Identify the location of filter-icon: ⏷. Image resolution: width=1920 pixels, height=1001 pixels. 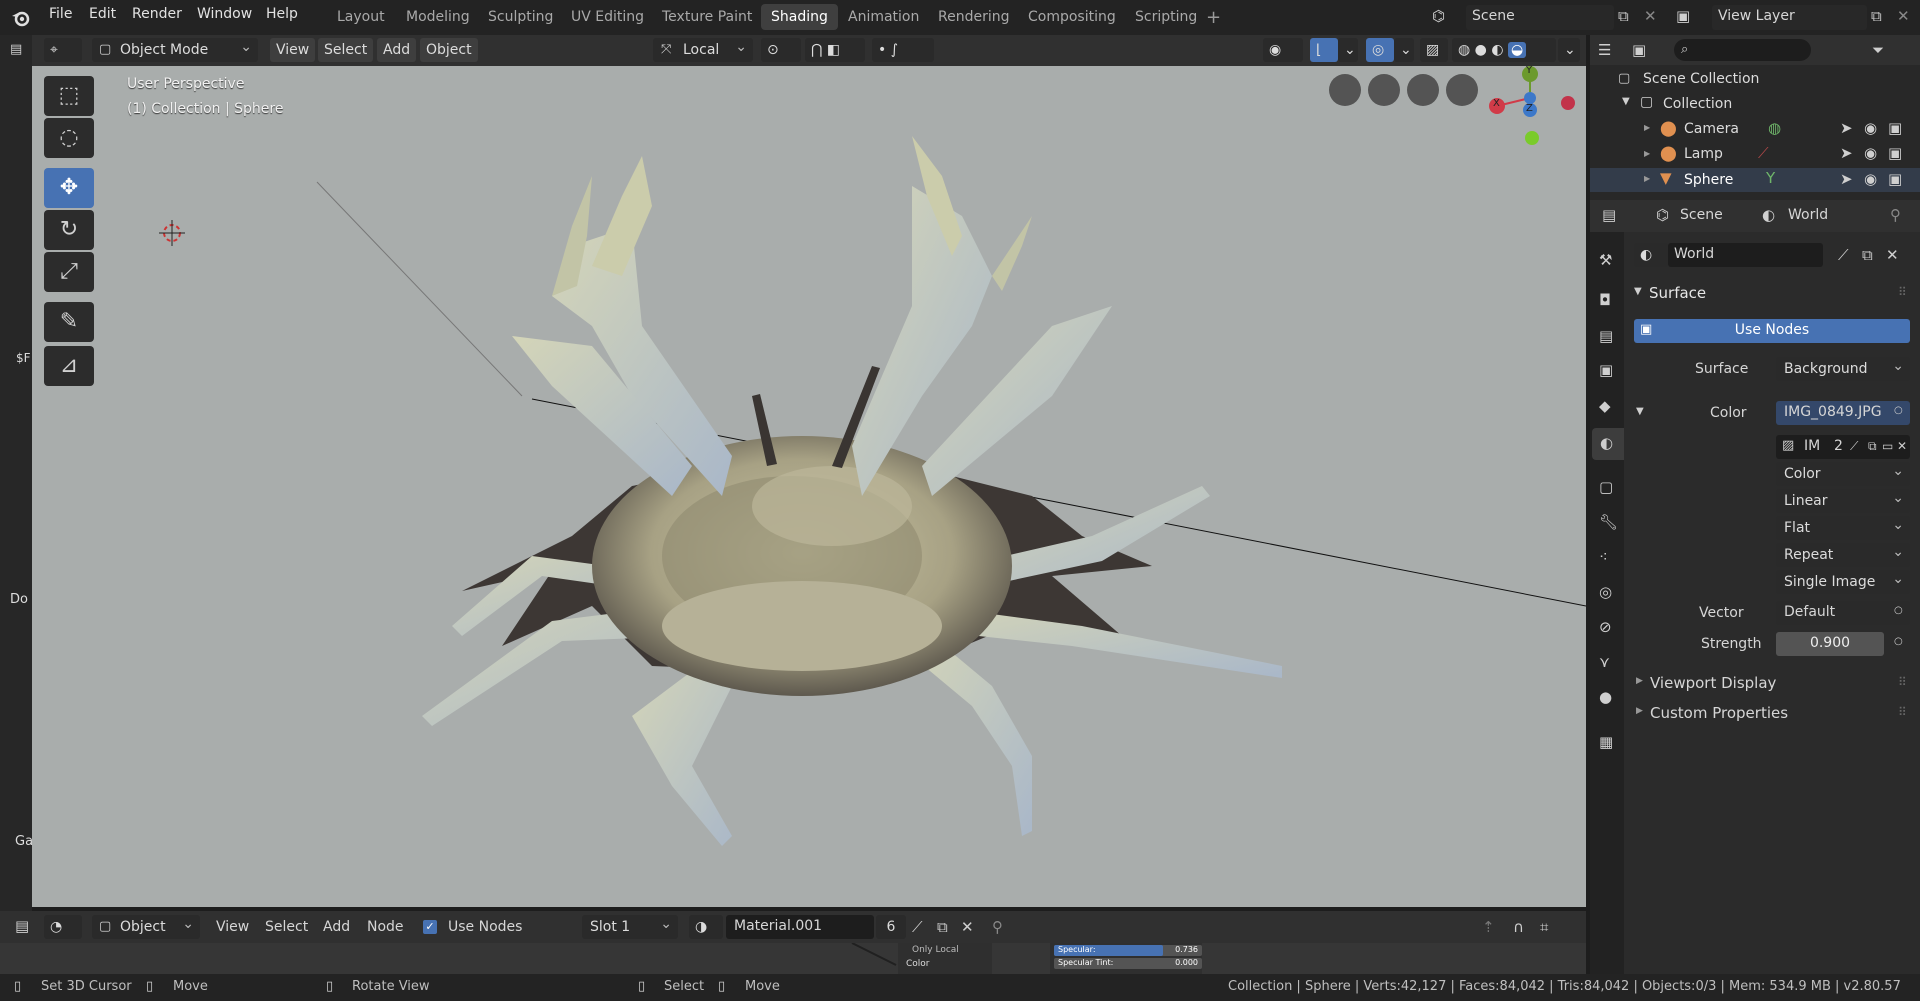
(1878, 50).